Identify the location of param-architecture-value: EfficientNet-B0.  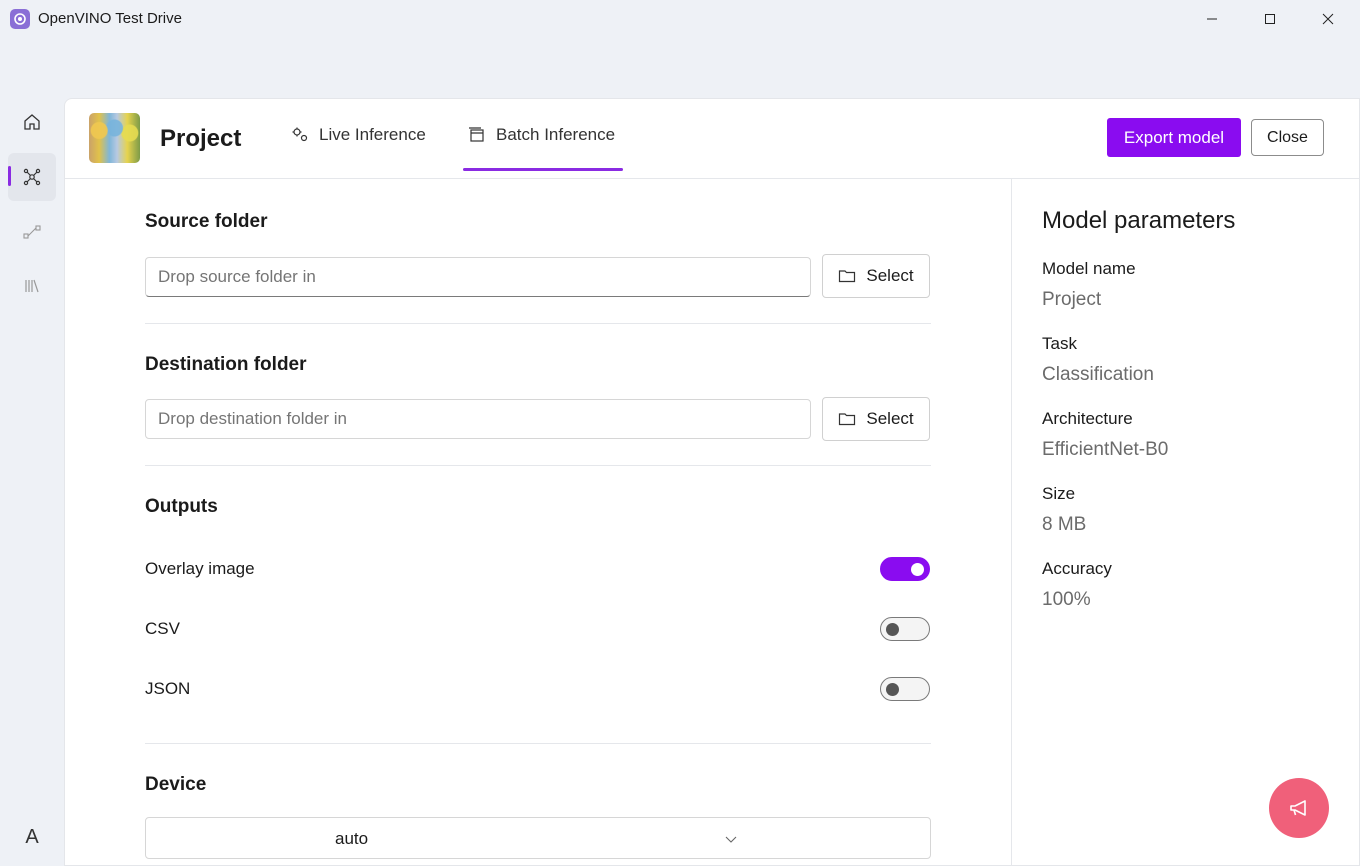
(1105, 449).